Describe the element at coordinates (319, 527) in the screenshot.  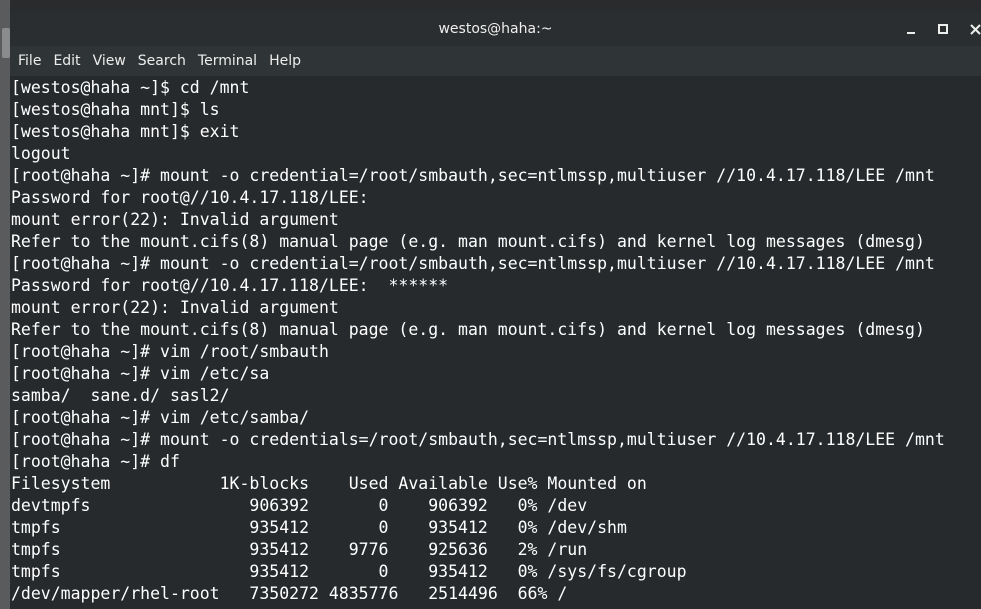
I see `terminal-line: tmpfs 935412 0 935412 0% /dev/shm` at that location.